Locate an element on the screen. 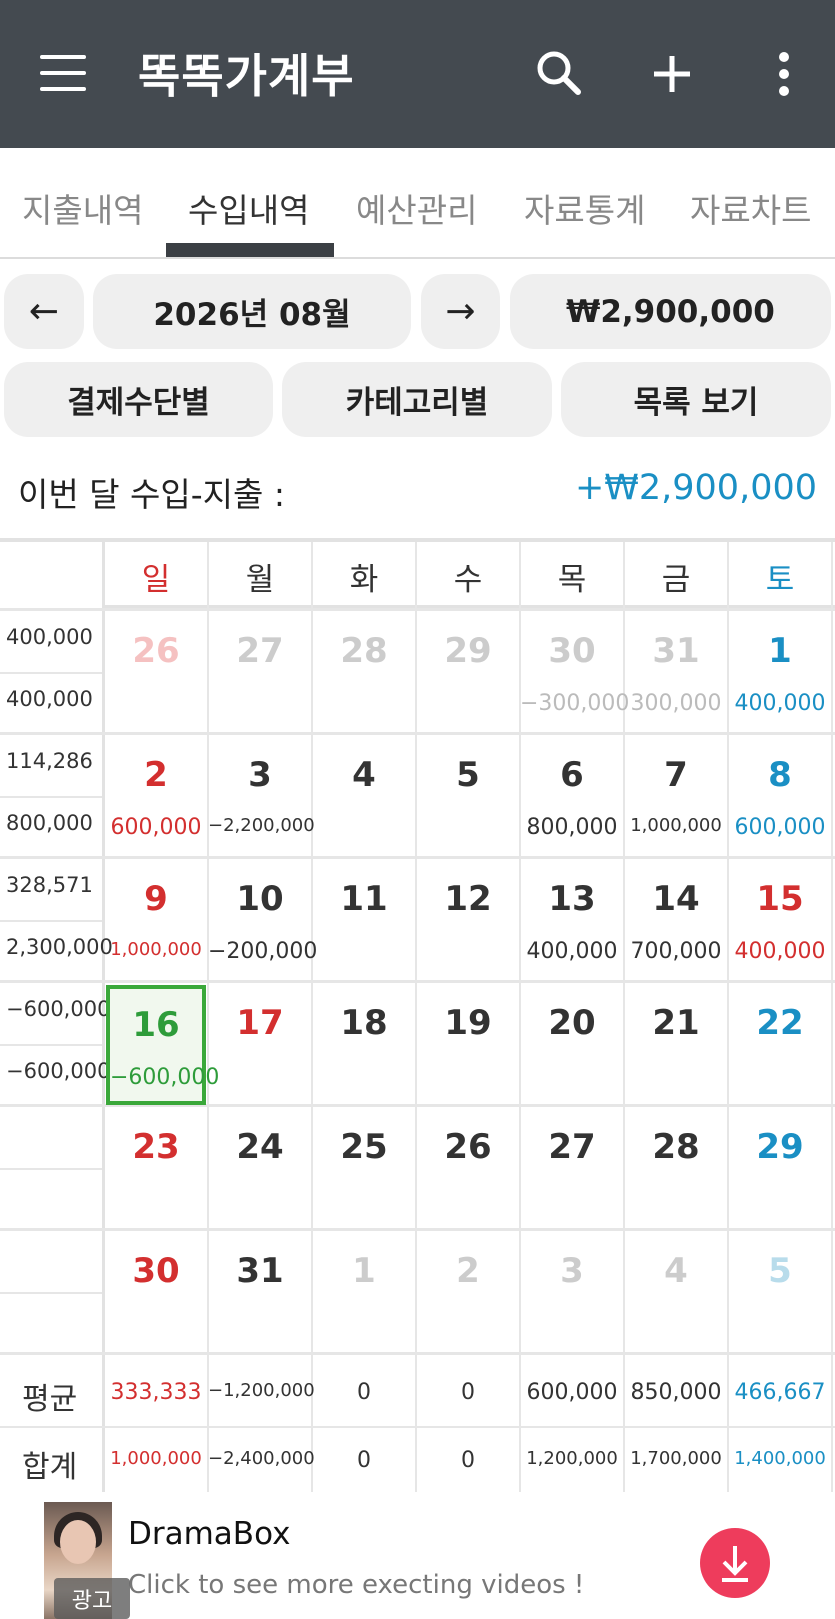 The width and height of the screenshot is (835, 1619). calendar-day-cell: 2 is located at coordinates (468, 1293).